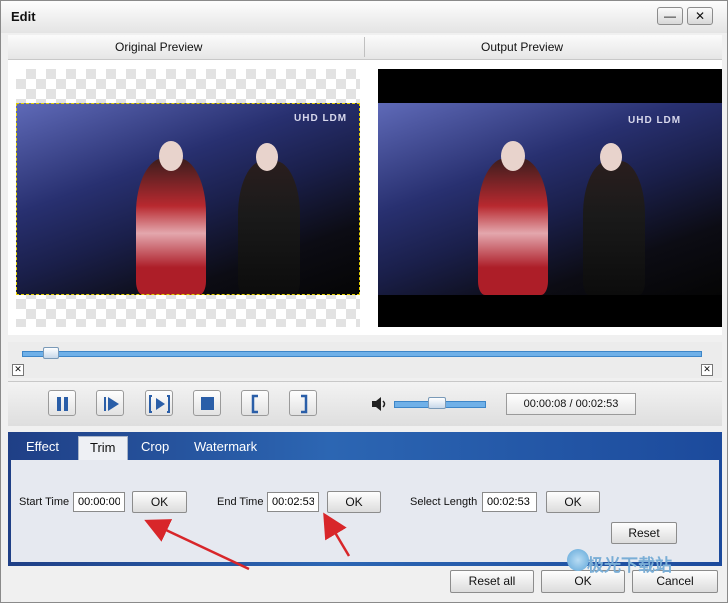 This screenshot has width=728, height=604. What do you see at coordinates (655, 120) in the screenshot?
I see `video-logo: UHD LDM` at bounding box center [655, 120].